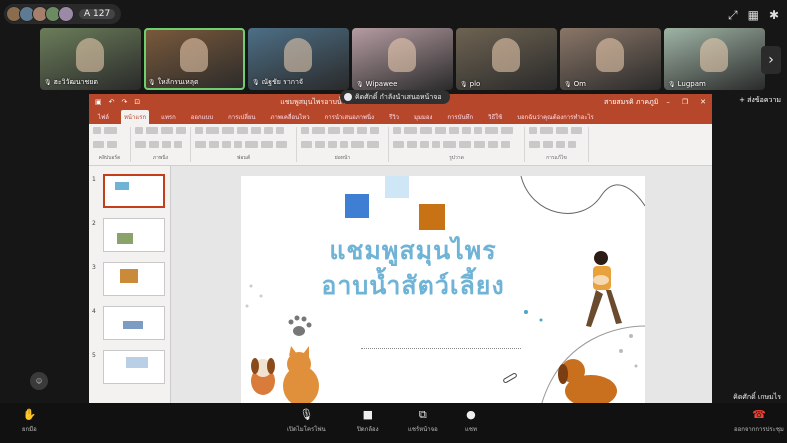 The image size is (787, 443). Describe the element at coordinates (29, 421) in the screenshot. I see `raise-hand-button: ✋ ยกมือ` at that location.